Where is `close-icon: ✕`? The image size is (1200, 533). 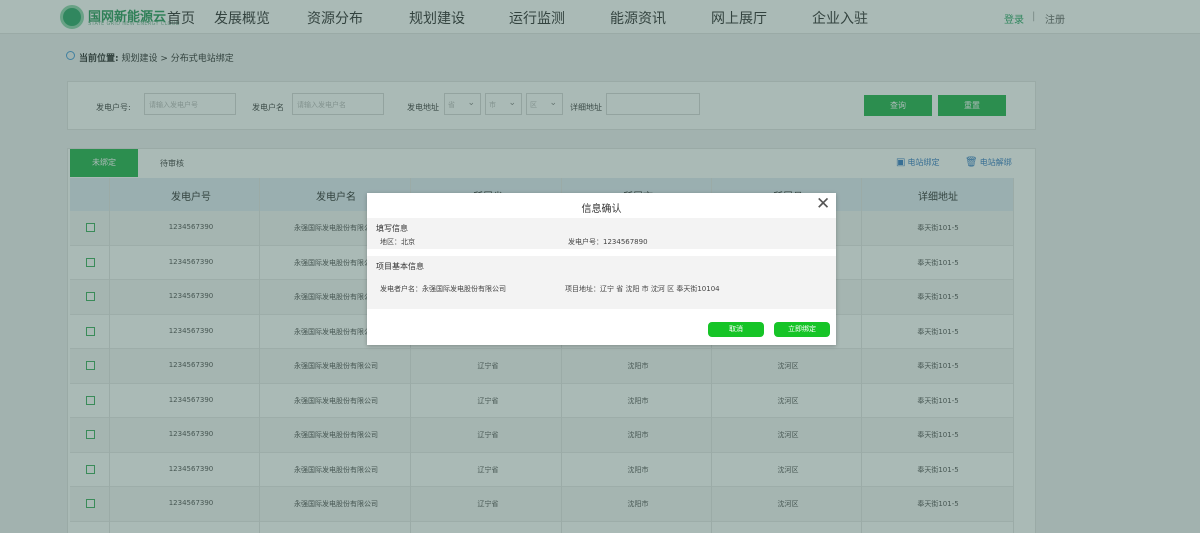
close-icon: ✕ is located at coordinates (823, 204).